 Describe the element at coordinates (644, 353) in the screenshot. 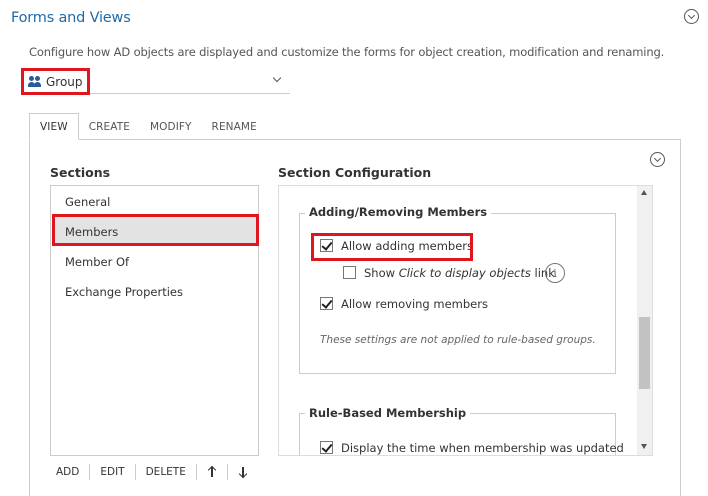

I see `scroll-thumb` at that location.